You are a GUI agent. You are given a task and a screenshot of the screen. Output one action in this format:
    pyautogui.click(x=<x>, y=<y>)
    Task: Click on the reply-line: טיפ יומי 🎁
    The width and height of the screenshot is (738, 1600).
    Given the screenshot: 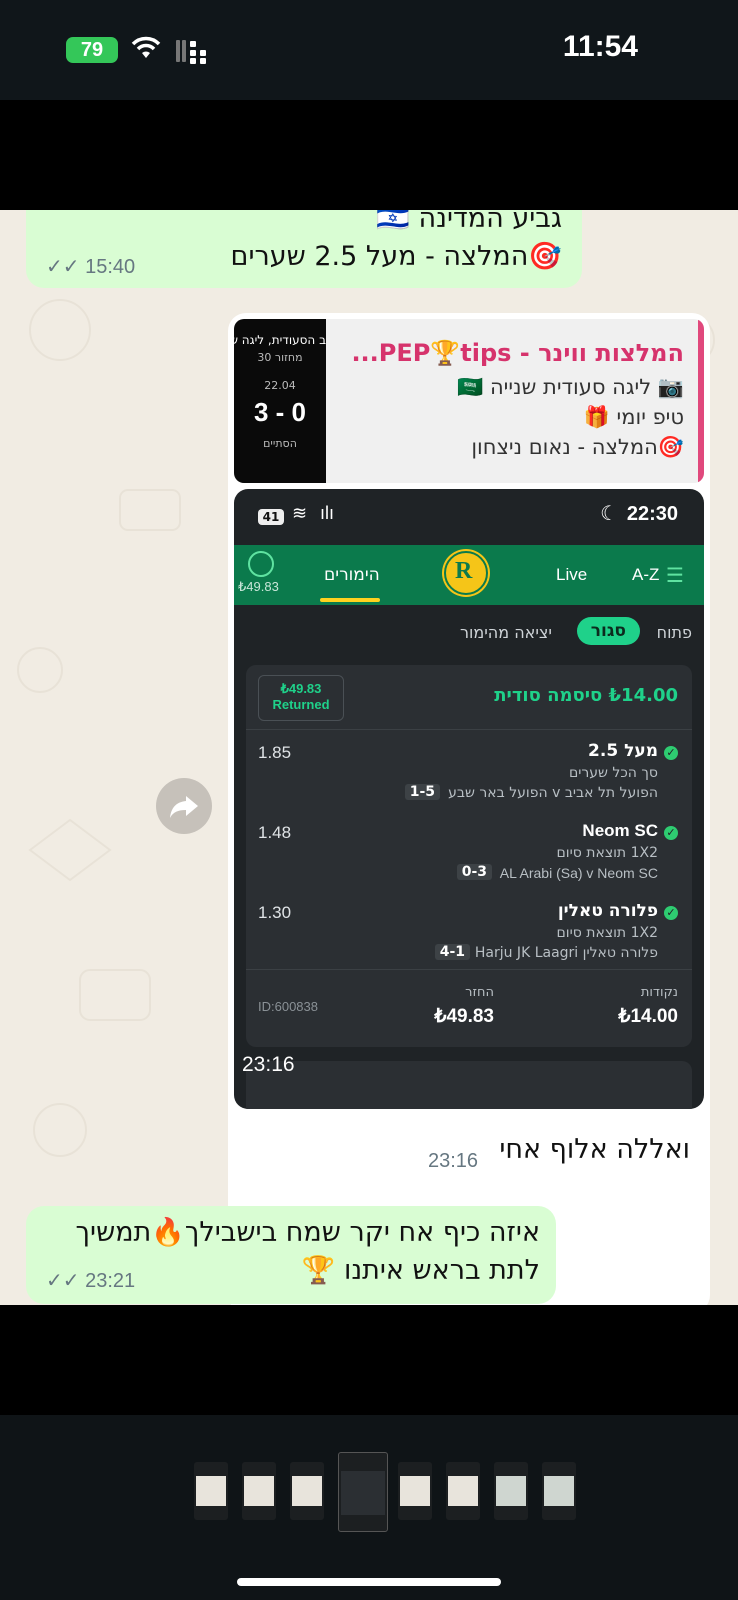 What is the action you would take?
    pyautogui.click(x=633, y=417)
    